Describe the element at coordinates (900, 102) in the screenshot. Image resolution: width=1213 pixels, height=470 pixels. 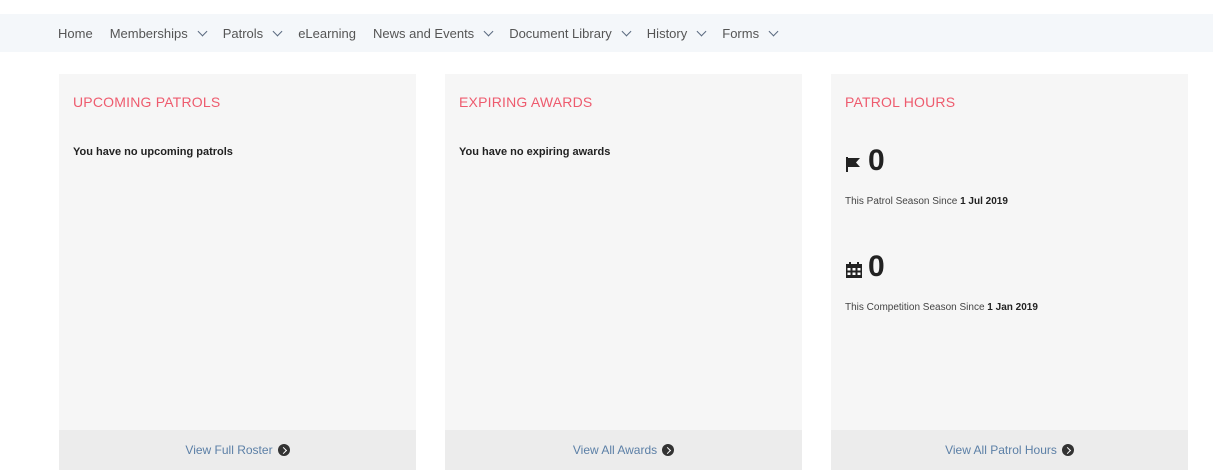
I see `card-title: PATROL HOURS` at that location.